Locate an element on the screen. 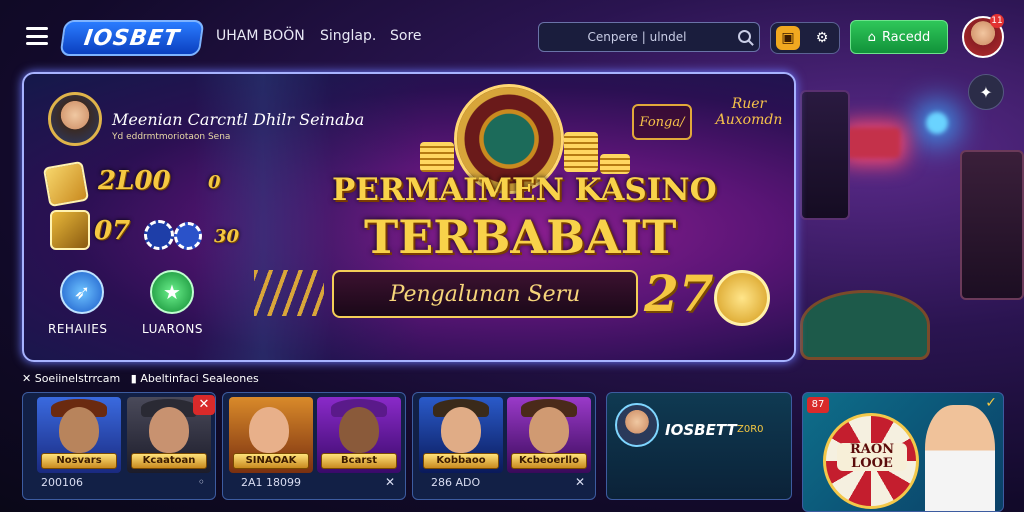 The width and height of the screenshot is (1024, 512). game-group-1: Nosvars Kcaatoan ✕ 200106 ◦ is located at coordinates (119, 446).